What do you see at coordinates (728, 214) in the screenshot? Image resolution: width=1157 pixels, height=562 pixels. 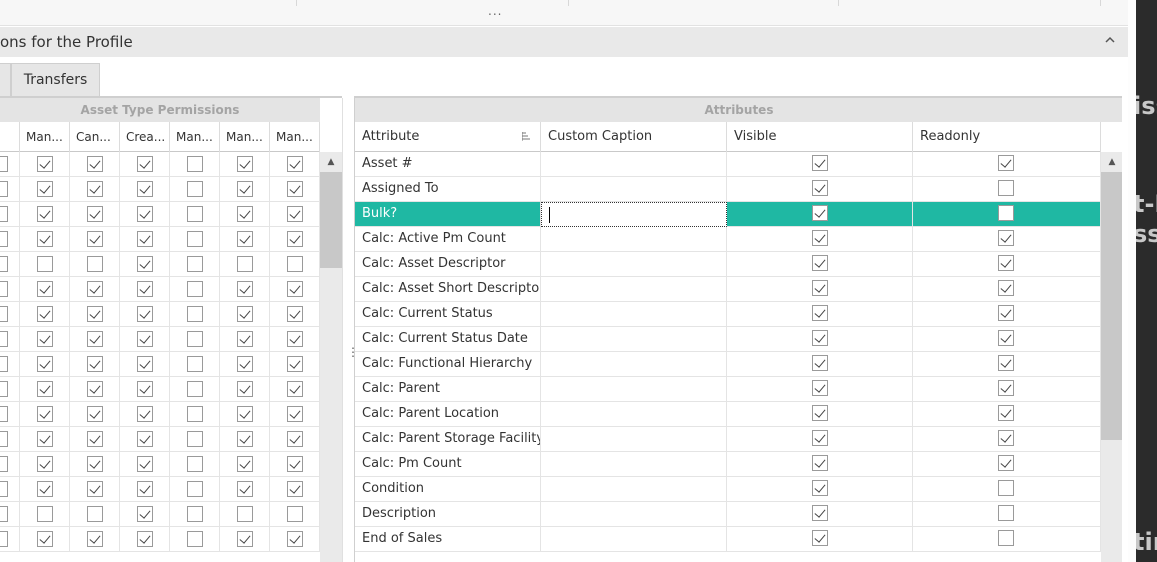 I see `table-row: Bulk?` at bounding box center [728, 214].